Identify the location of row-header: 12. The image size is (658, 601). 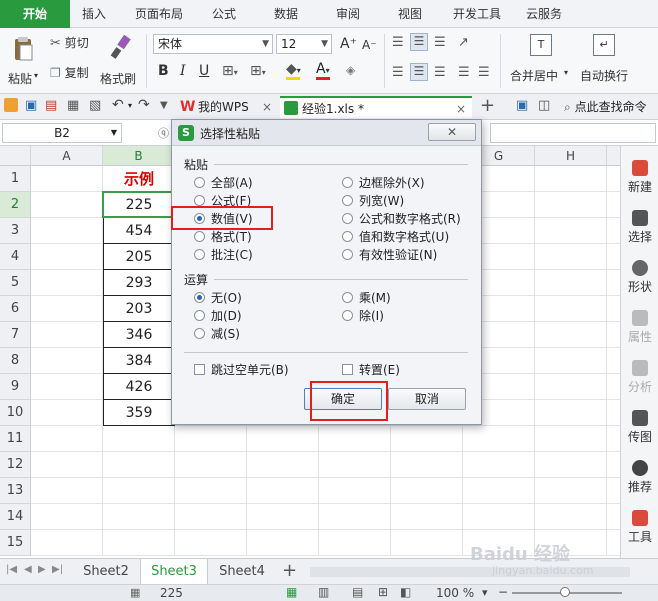
(15, 465).